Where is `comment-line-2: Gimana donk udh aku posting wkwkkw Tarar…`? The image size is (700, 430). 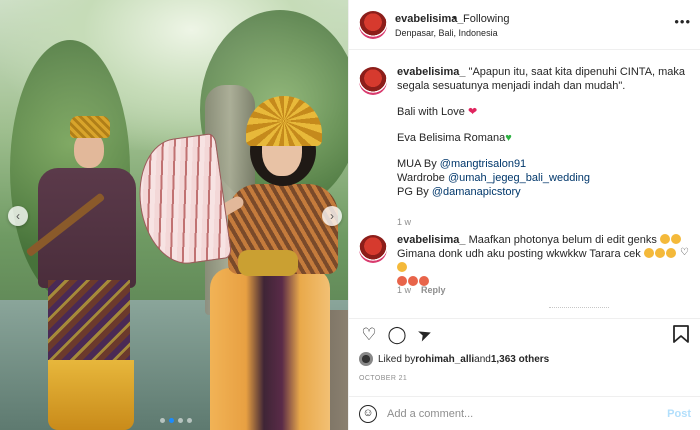 comment-line-2: Gimana donk udh aku posting wkwkkw Tarar… is located at coordinates (519, 254).